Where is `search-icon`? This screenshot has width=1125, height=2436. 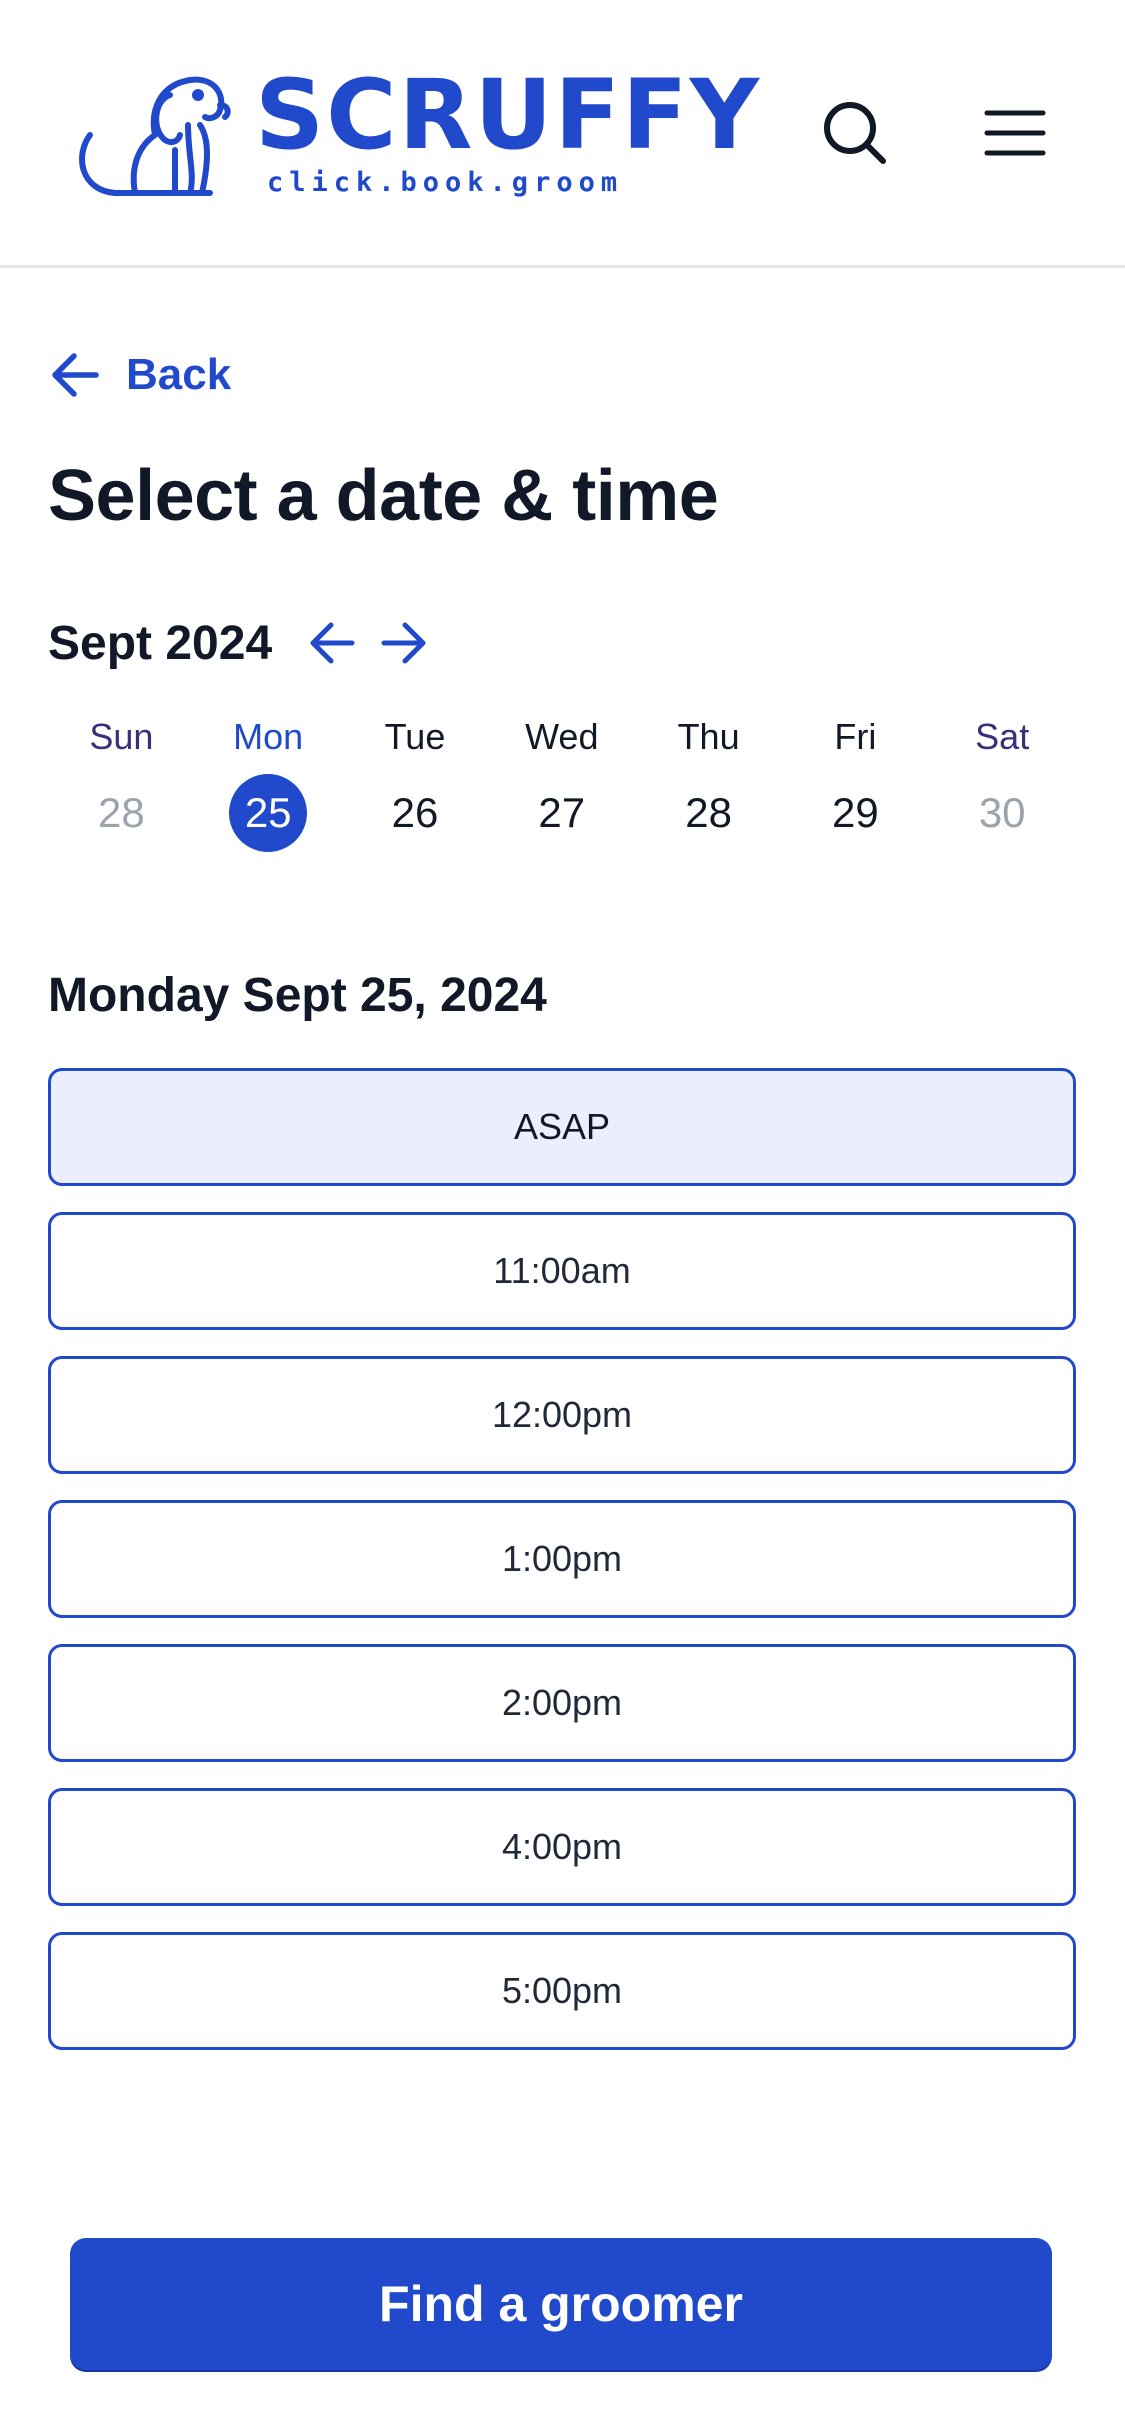
search-icon is located at coordinates (855, 132).